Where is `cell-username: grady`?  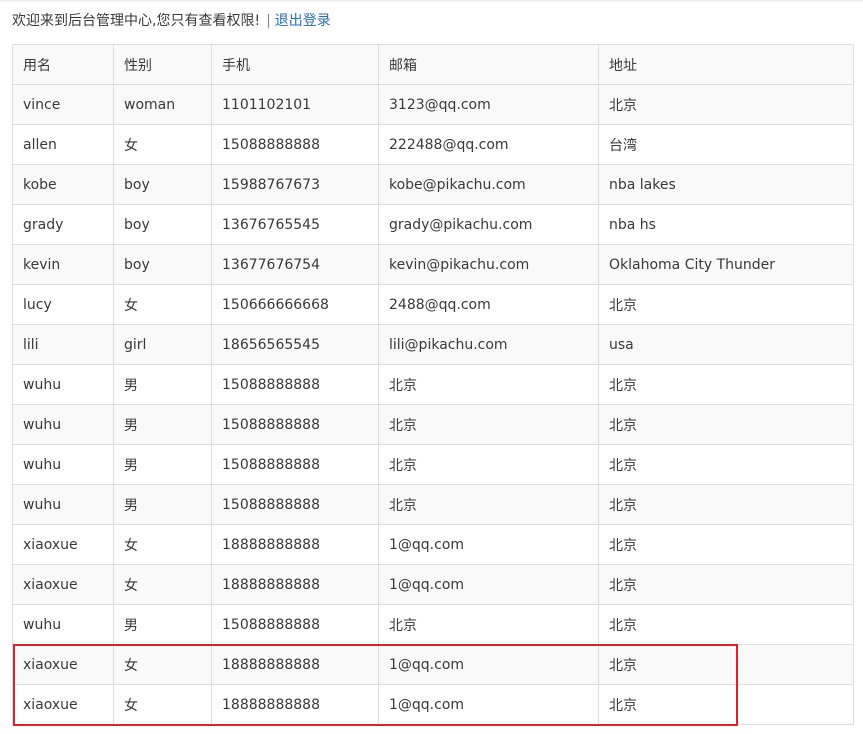 cell-username: grady is located at coordinates (63, 224).